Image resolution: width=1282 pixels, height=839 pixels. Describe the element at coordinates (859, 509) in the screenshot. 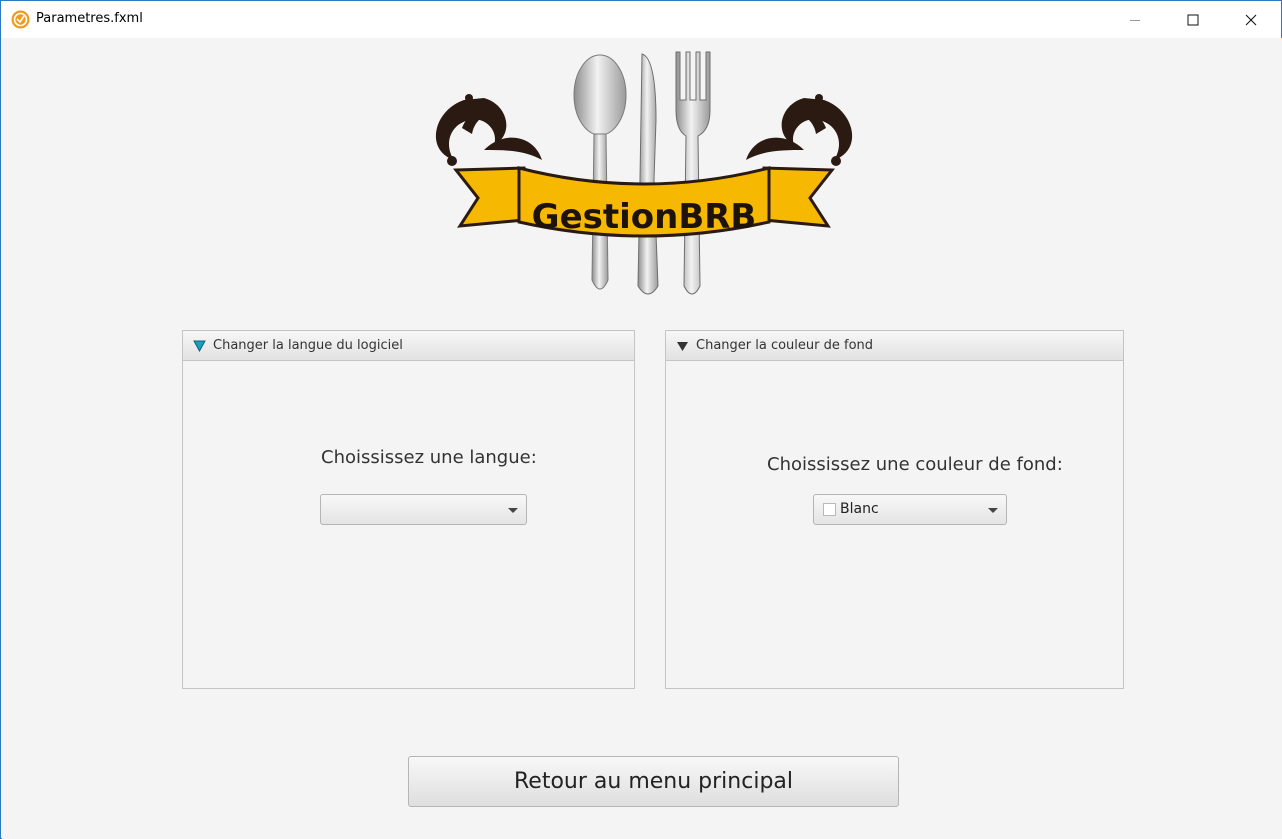

I see `background-color-combobox-value: Blanc` at that location.